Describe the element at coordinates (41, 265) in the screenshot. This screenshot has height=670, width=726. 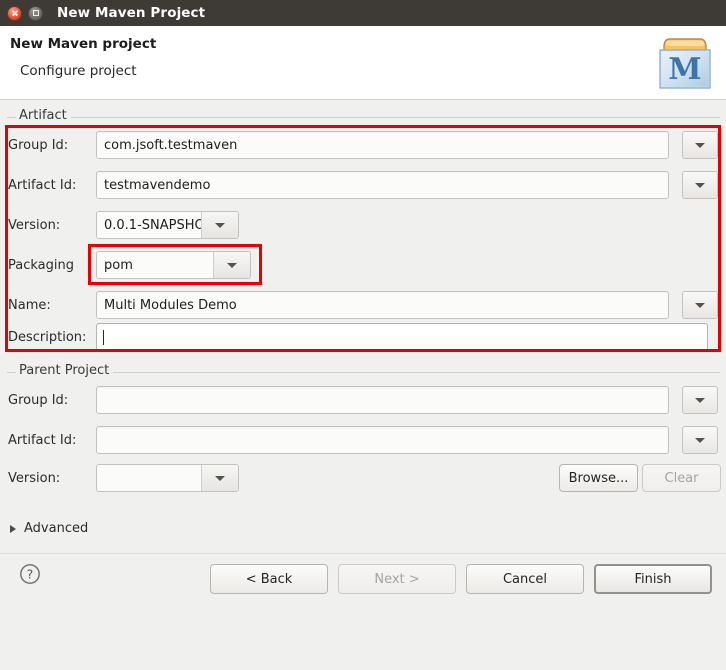
I see `artifact-packaging-label: Packaging` at that location.